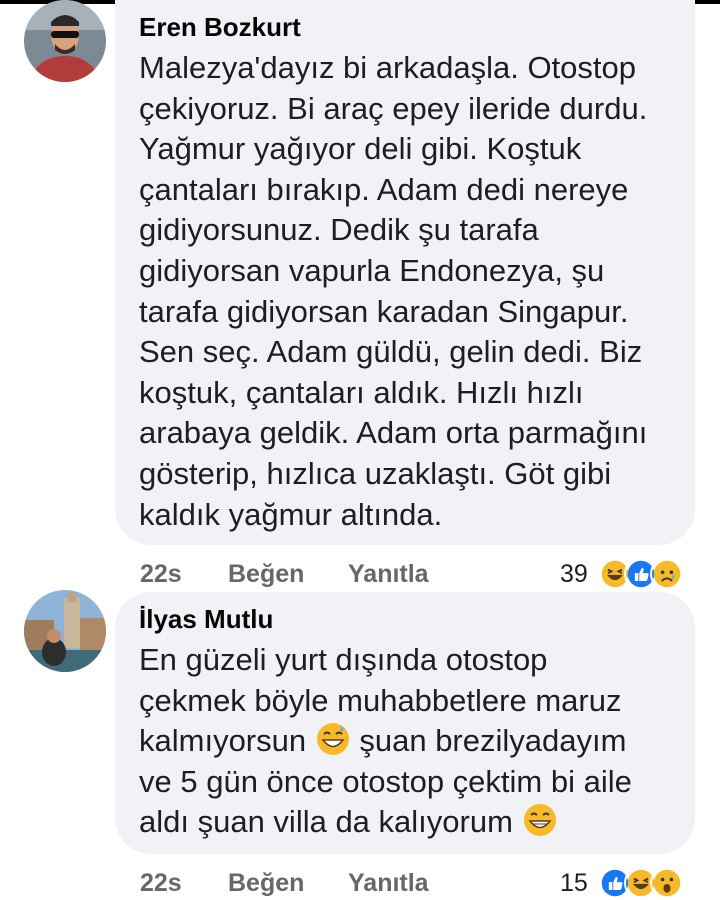  I want to click on reaction-count-2: 15, so click(574, 883).